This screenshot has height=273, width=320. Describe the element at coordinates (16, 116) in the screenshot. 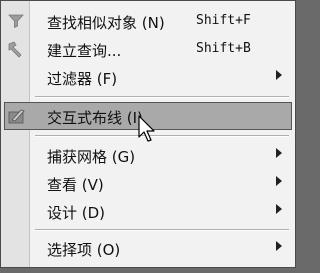

I see `routing-icon` at that location.